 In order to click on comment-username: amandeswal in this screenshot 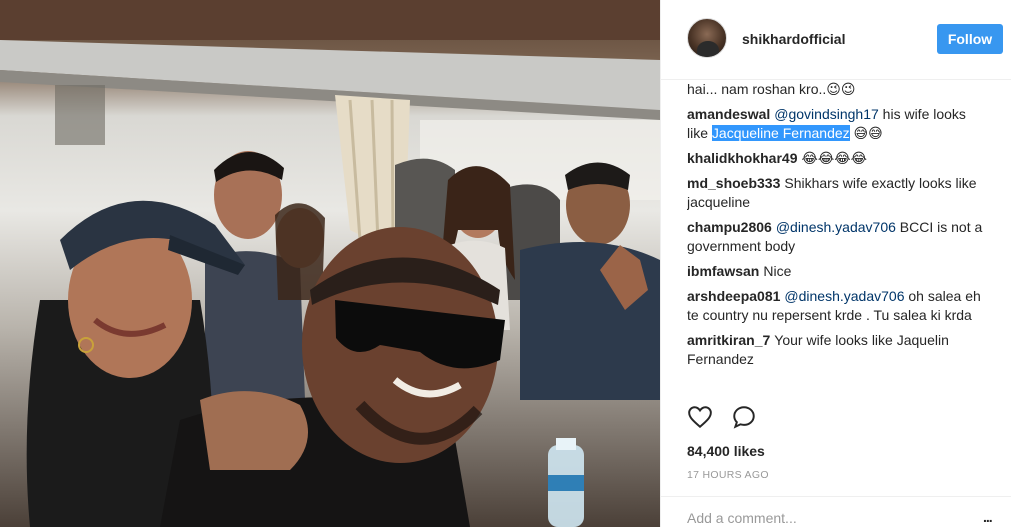, I will do `click(728, 114)`.